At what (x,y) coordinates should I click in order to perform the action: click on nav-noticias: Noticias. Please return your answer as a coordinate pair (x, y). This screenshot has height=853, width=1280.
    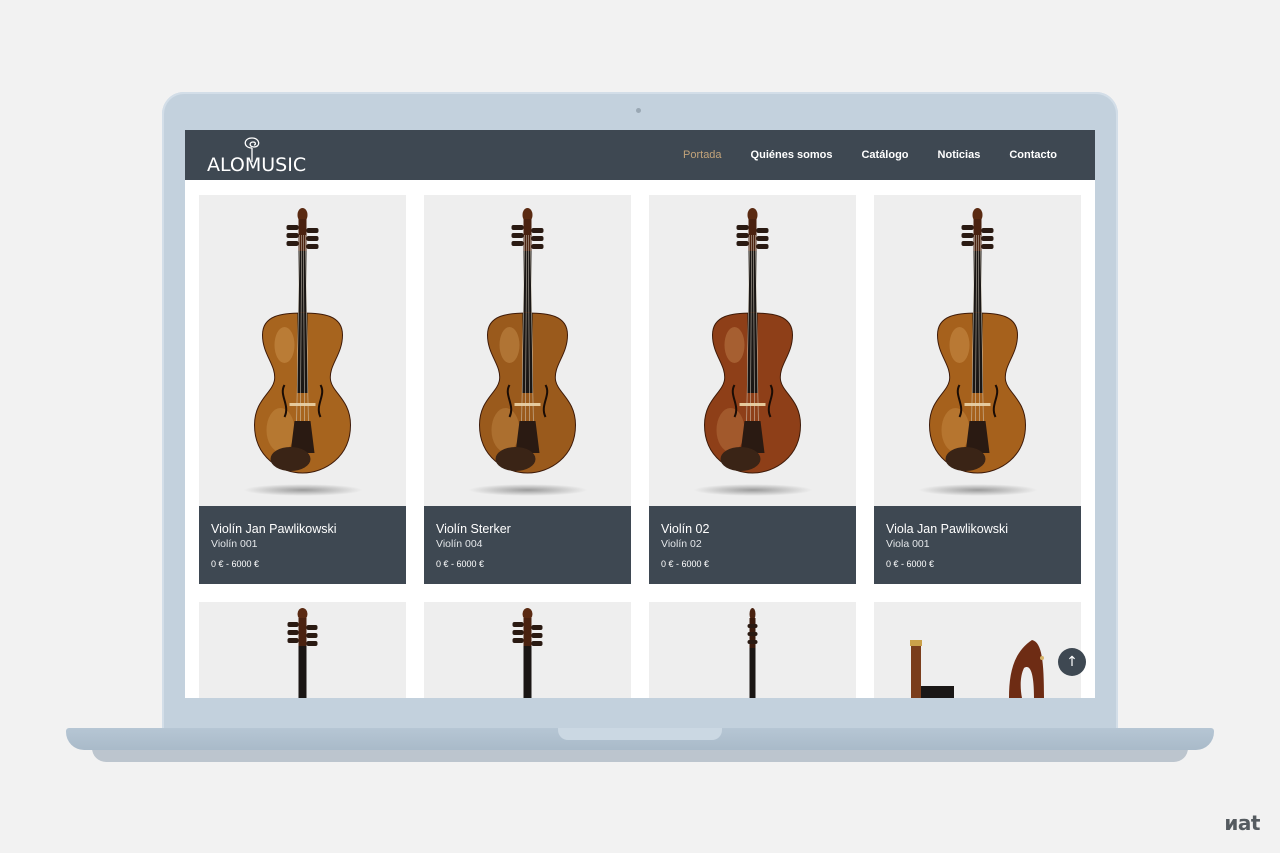
    Looking at the image, I should click on (959, 155).